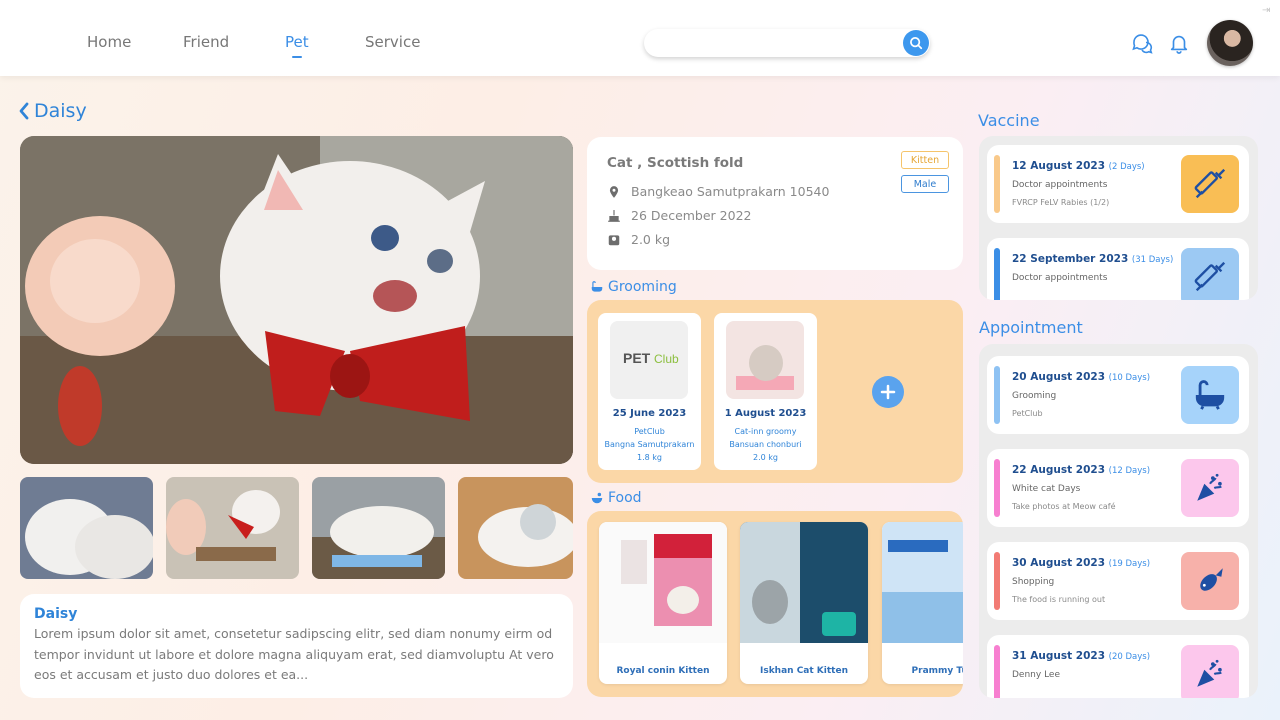 This screenshot has width=1280, height=720. I want to click on location-pin-icon, so click(614, 191).